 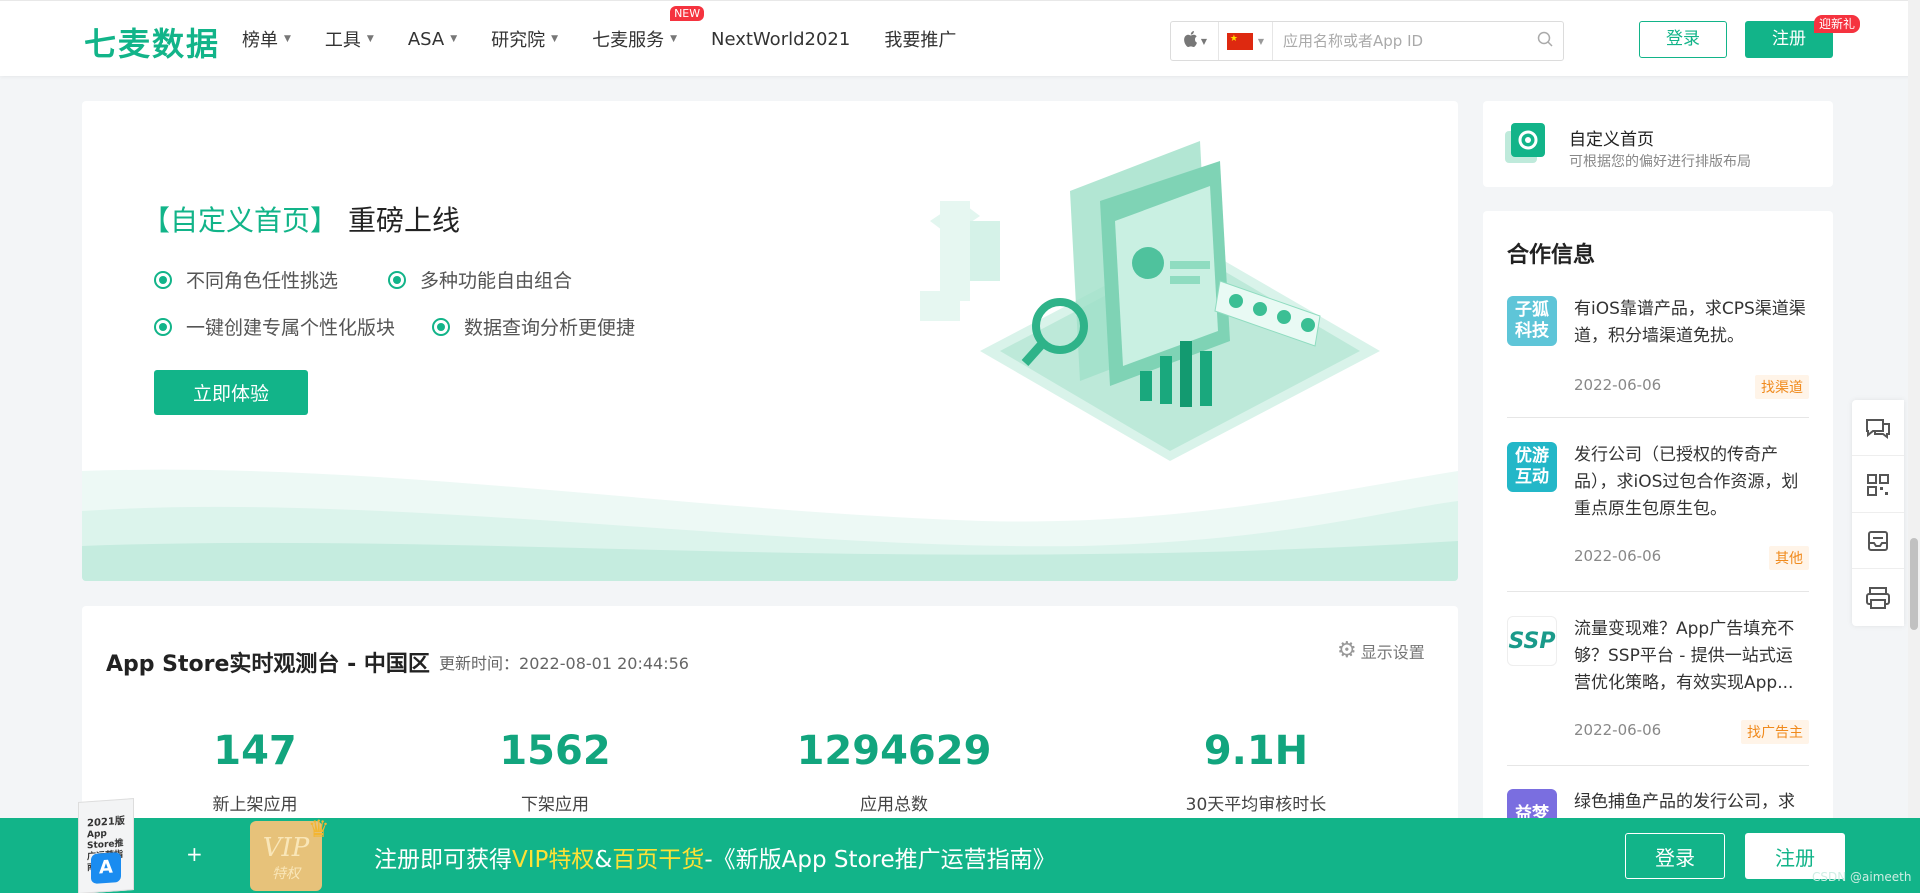 What do you see at coordinates (1611, 140) in the screenshot?
I see `custom-homepage-title: 自定义首页` at bounding box center [1611, 140].